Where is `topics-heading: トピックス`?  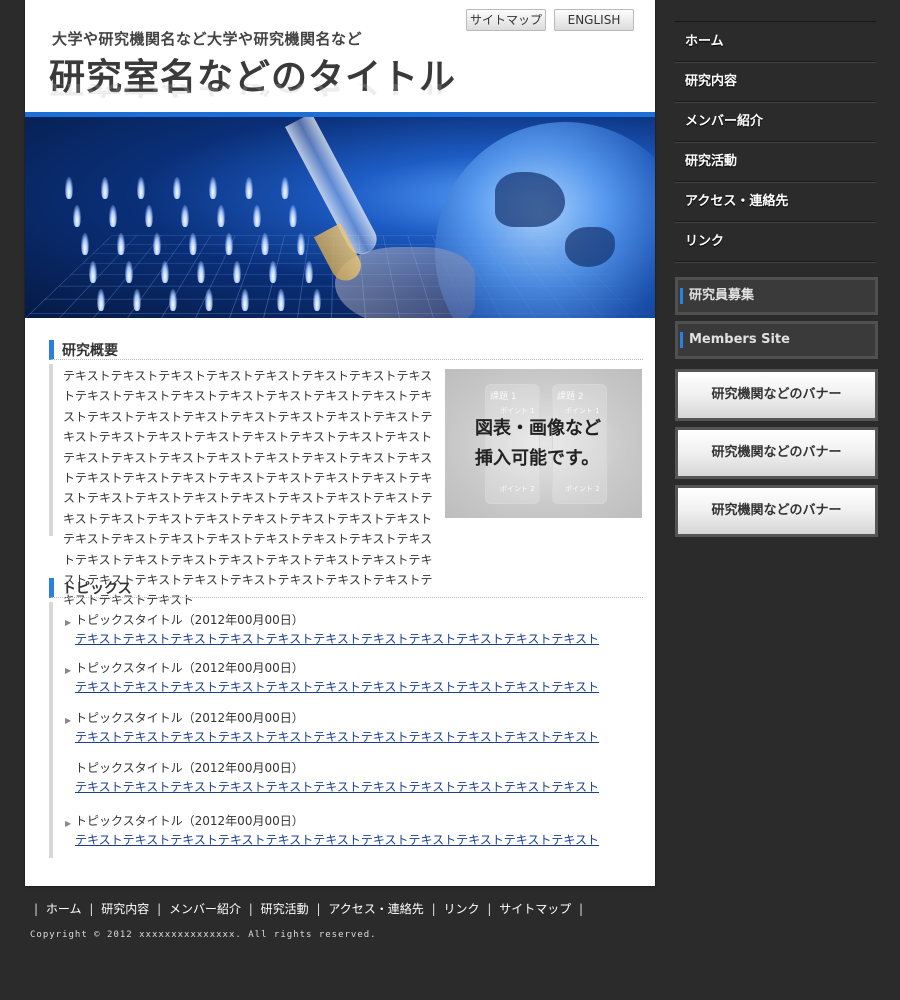
topics-heading: トピックス is located at coordinates (346, 588).